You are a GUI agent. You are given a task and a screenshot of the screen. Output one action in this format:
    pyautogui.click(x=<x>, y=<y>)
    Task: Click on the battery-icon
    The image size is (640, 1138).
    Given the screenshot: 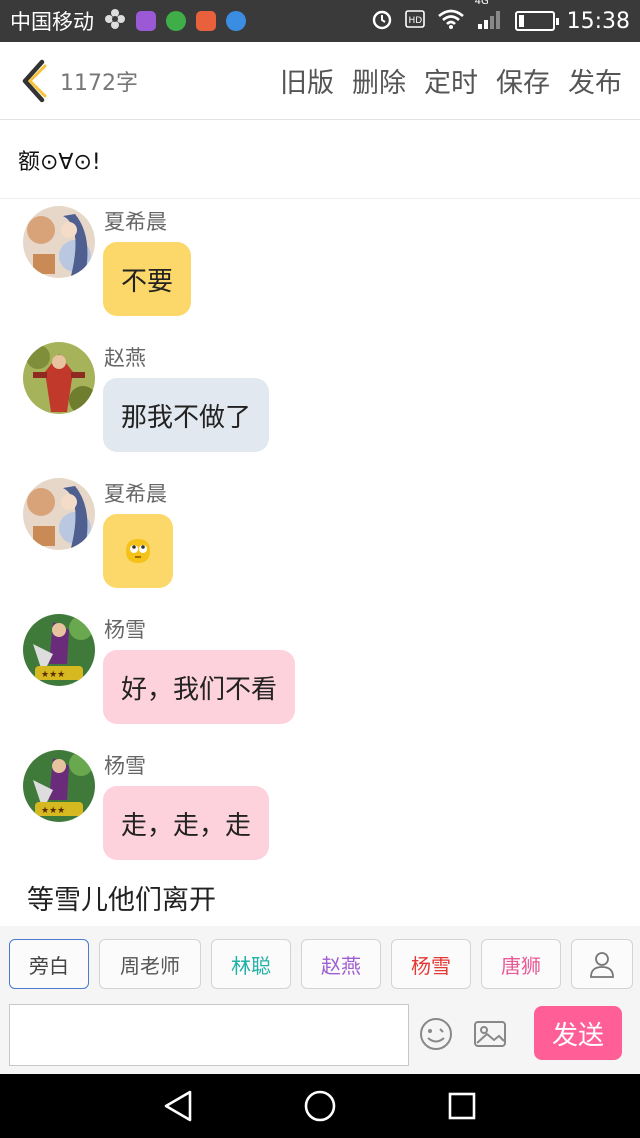 What is the action you would take?
    pyautogui.click(x=536, y=21)
    